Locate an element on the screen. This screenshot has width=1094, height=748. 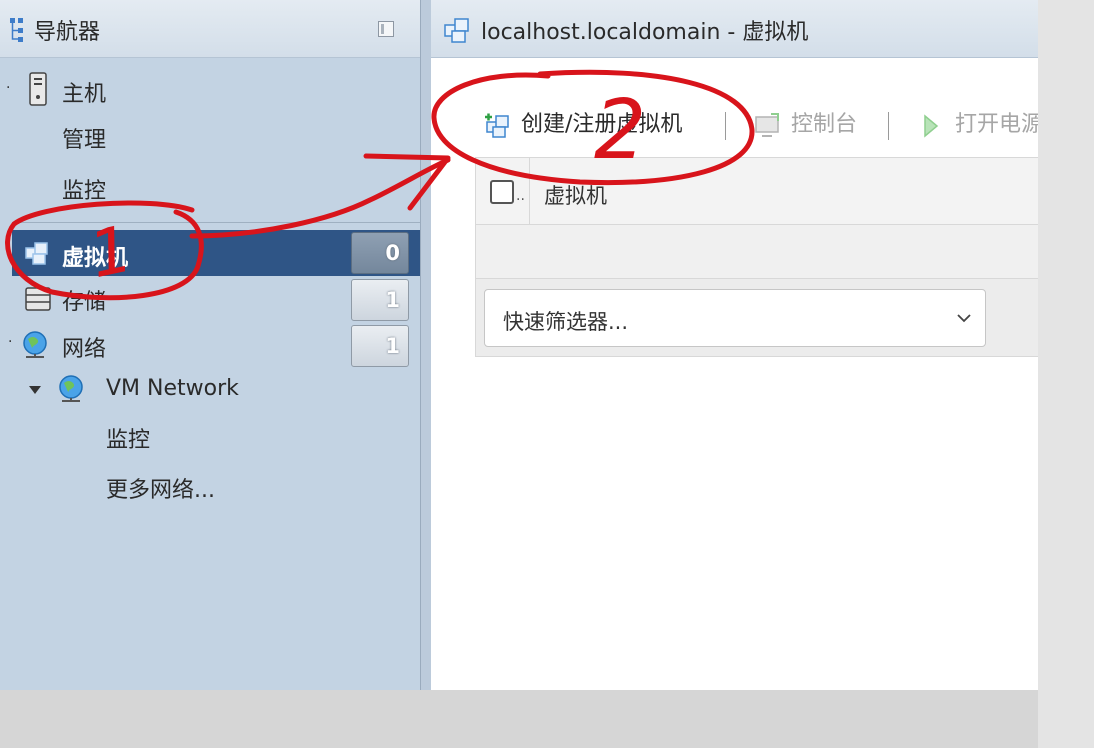
nav-vm-network-monitor: 监控 is located at coordinates (128, 438).